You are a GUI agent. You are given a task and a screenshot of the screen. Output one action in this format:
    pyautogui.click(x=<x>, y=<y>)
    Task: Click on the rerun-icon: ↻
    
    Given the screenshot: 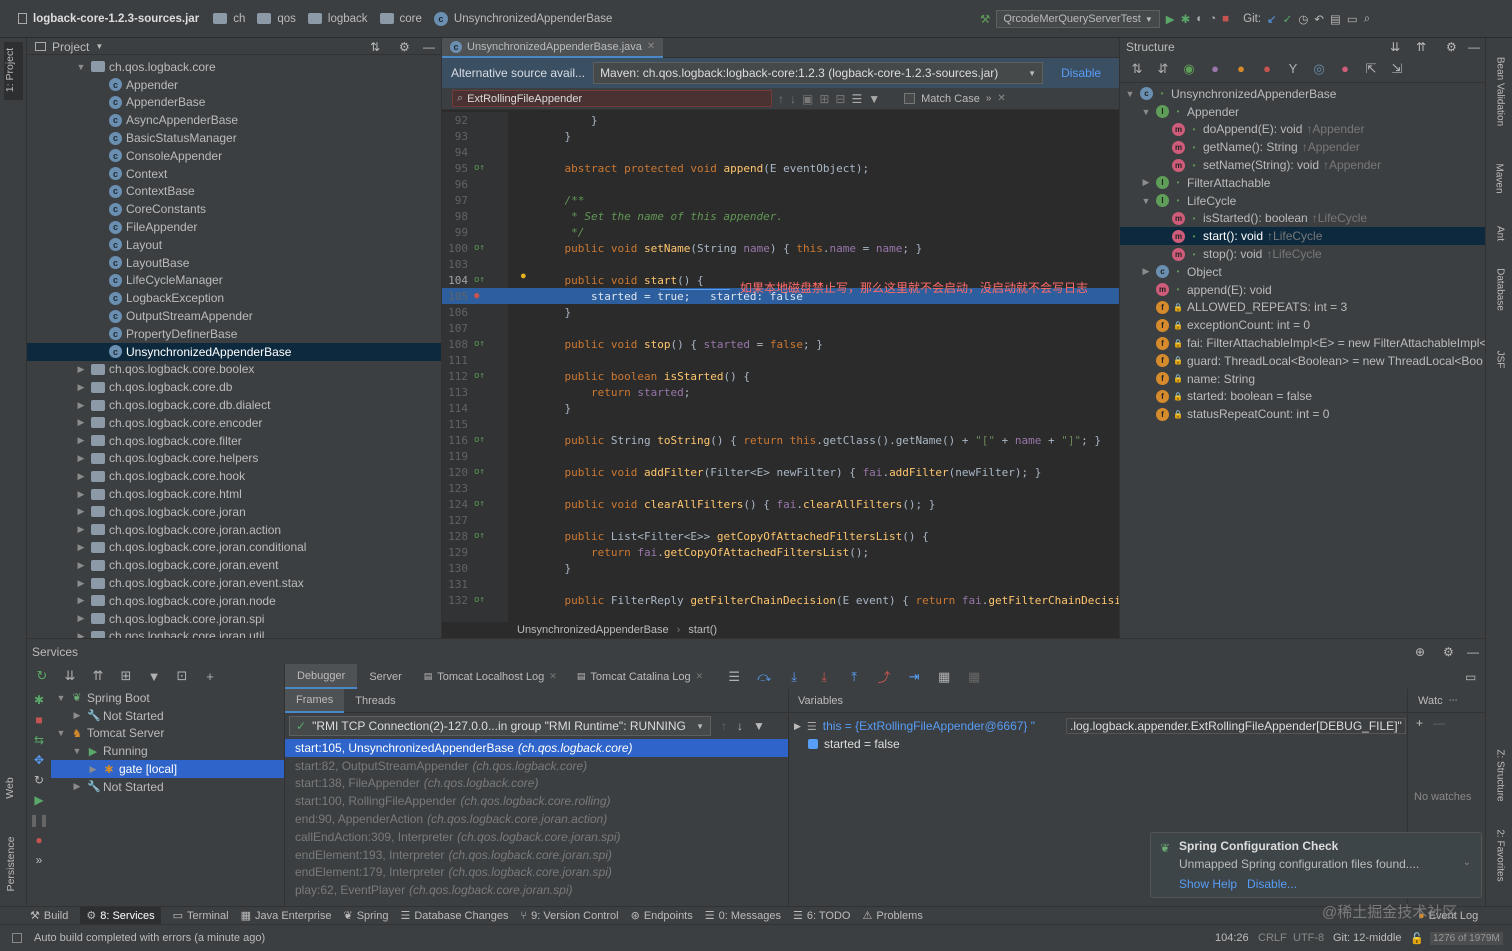 What is the action you would take?
    pyautogui.click(x=39, y=780)
    